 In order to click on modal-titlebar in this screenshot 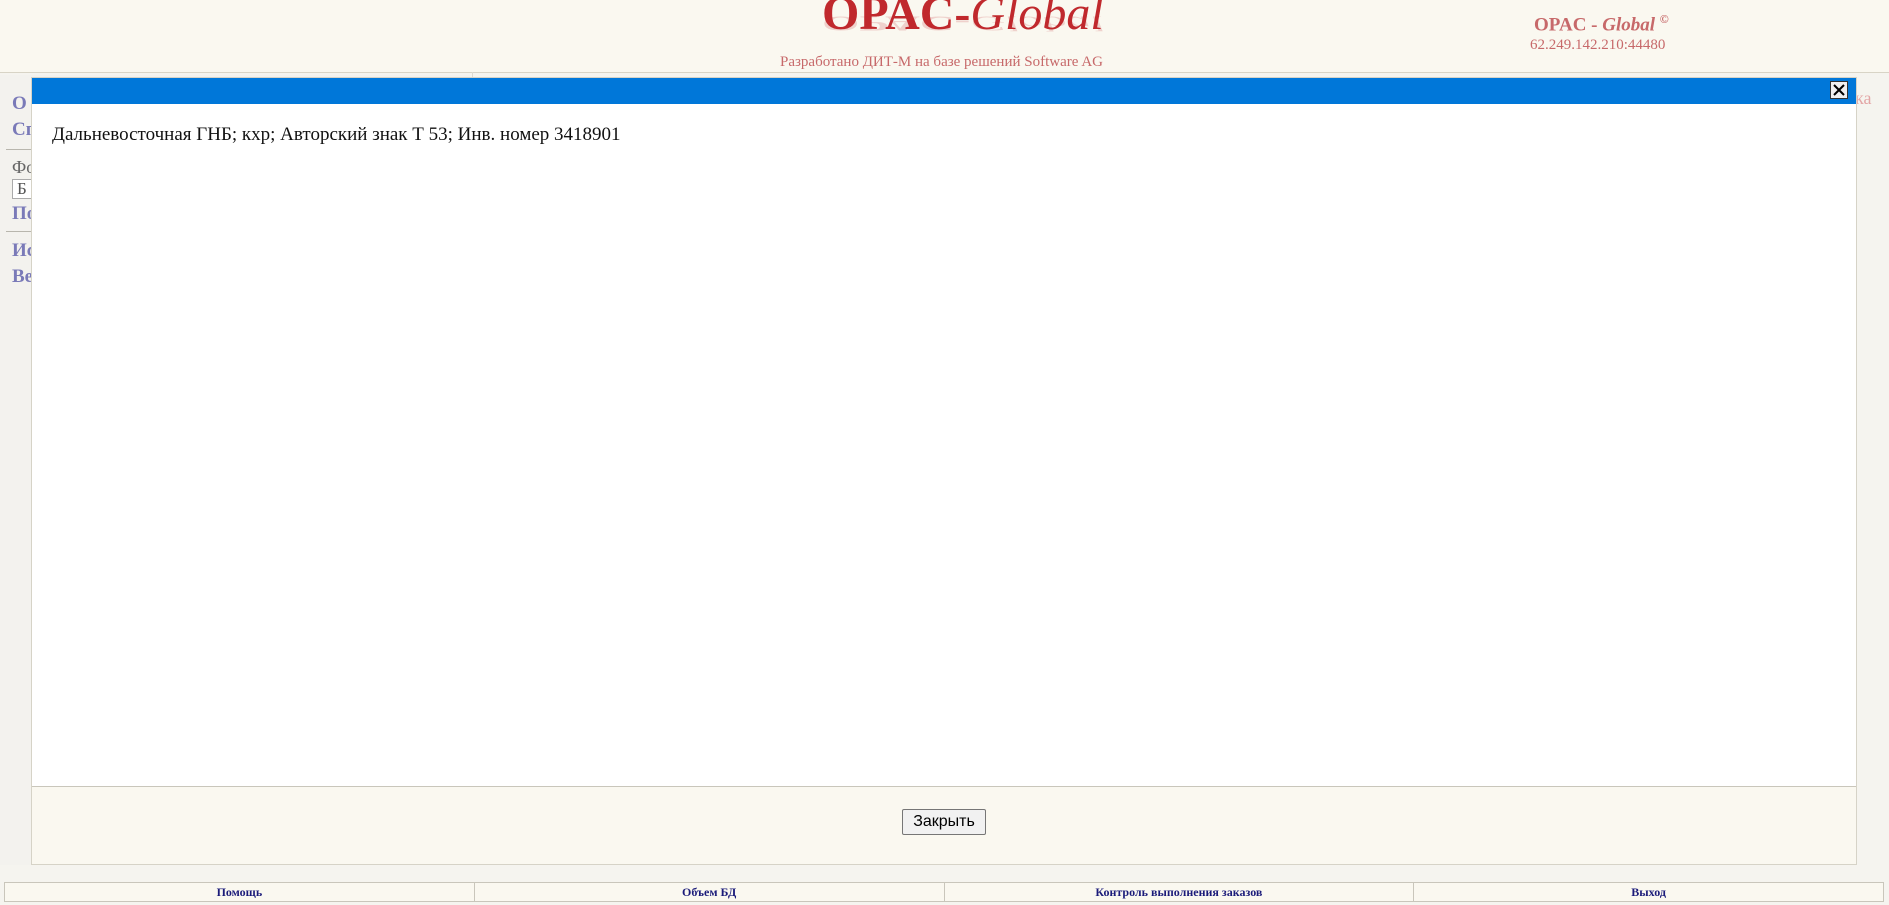, I will do `click(944, 91)`.